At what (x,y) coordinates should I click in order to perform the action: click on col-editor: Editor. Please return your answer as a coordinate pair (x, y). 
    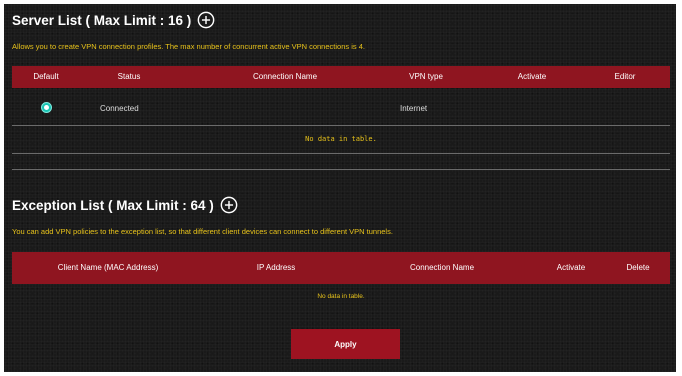
    Looking at the image, I should click on (625, 76).